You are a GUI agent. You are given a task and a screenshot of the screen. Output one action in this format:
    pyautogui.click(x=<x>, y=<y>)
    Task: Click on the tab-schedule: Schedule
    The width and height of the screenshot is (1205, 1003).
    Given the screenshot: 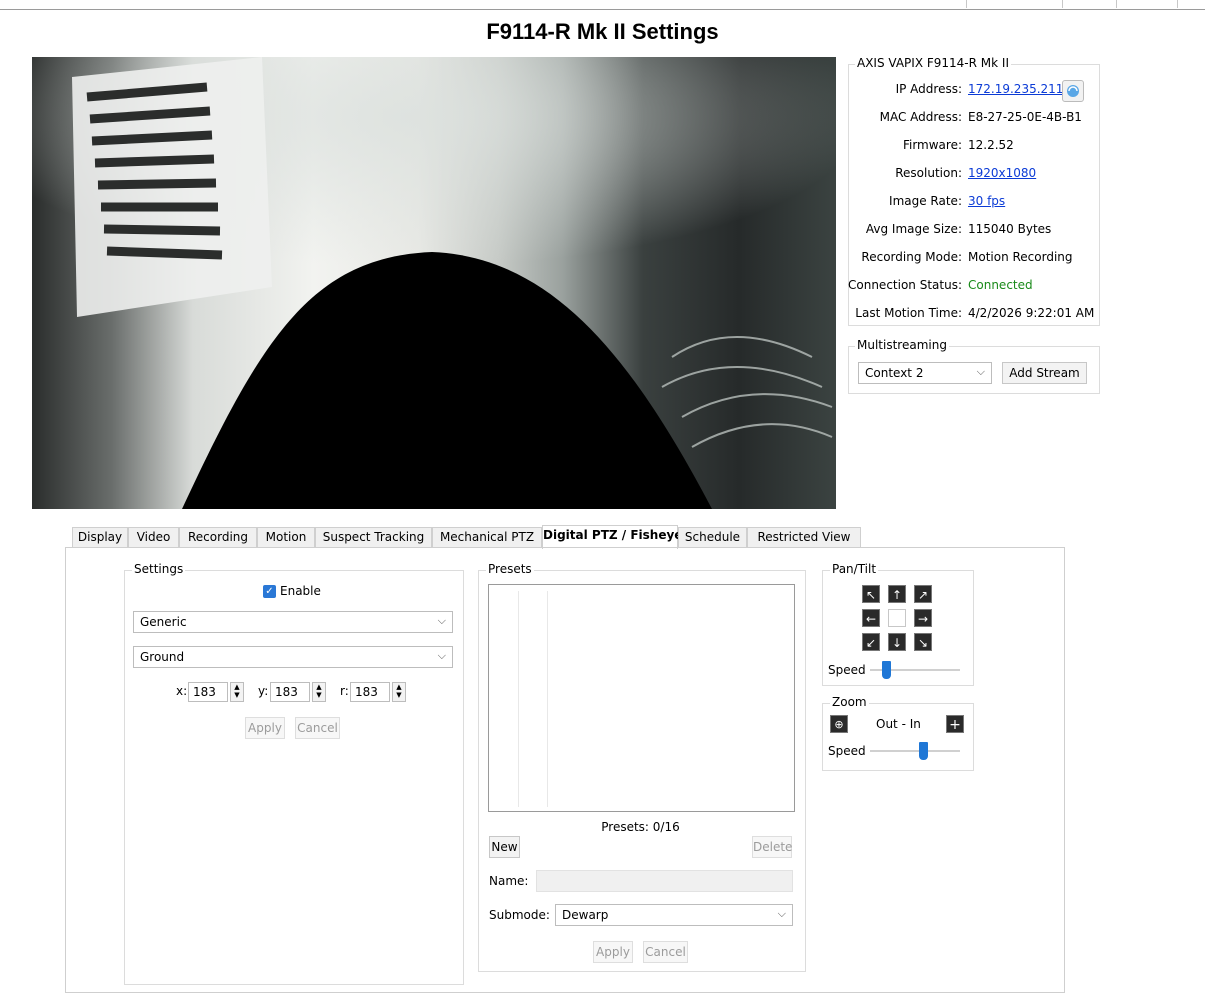 What is the action you would take?
    pyautogui.click(x=712, y=537)
    